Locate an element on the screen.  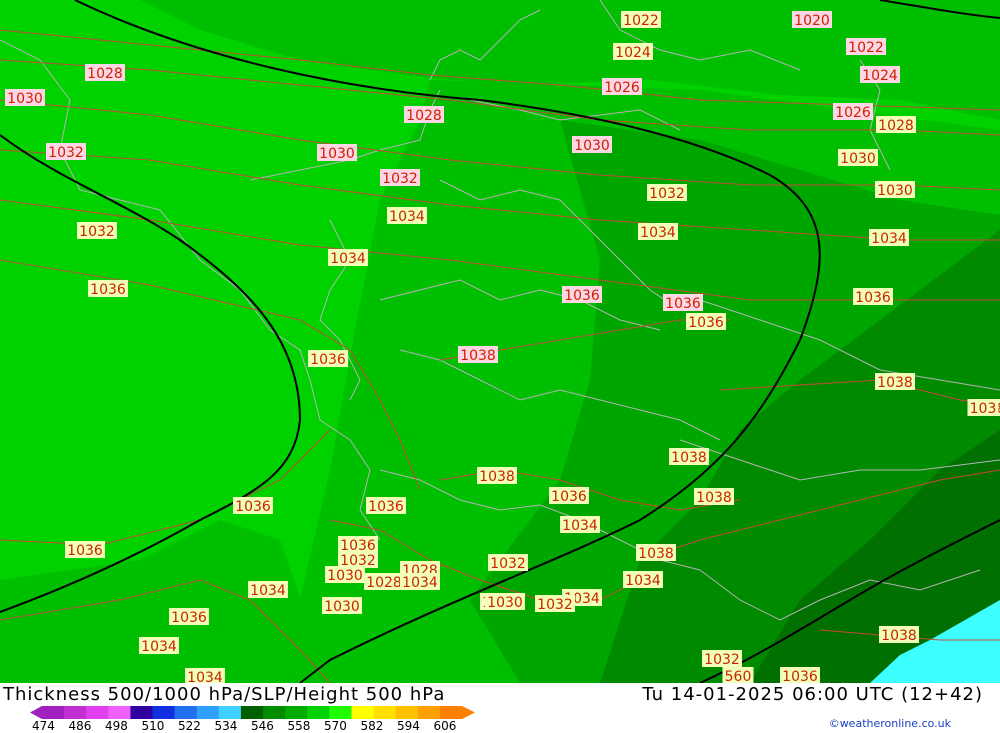
thickness-color-scale is located at coordinates (252, 712).